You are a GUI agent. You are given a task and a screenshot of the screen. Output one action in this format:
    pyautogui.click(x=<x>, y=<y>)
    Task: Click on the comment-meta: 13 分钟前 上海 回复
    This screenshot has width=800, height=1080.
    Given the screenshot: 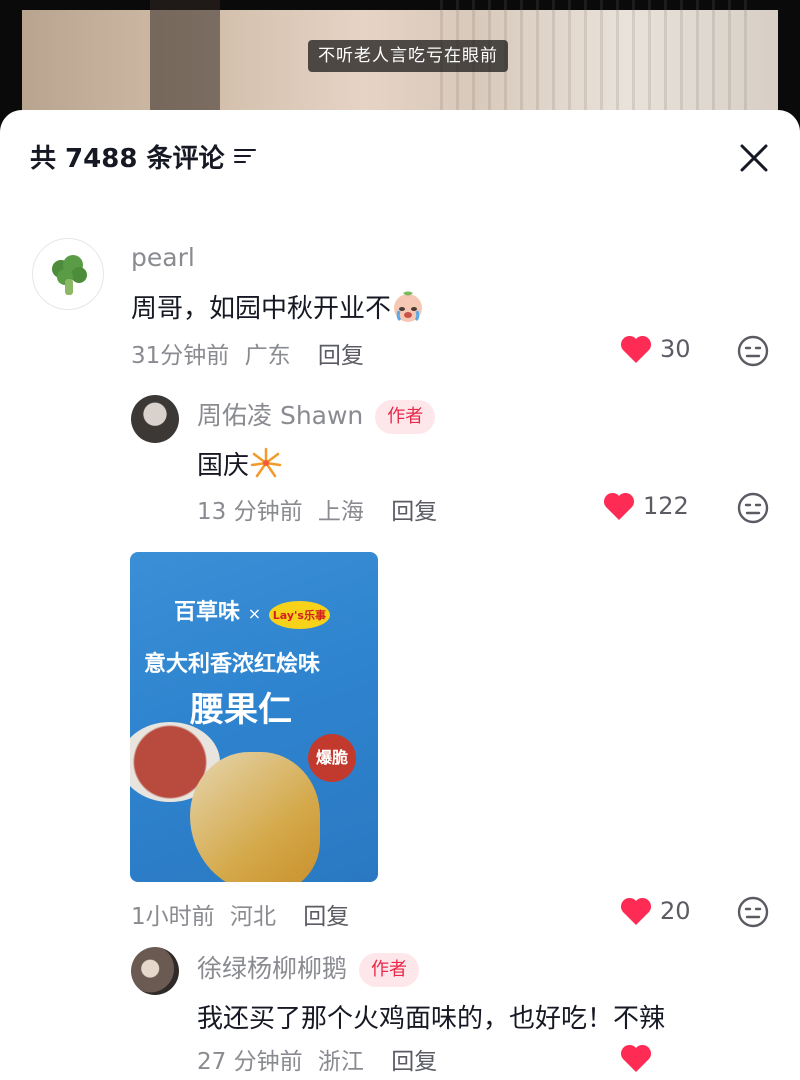 What is the action you would take?
    pyautogui.click(x=317, y=509)
    